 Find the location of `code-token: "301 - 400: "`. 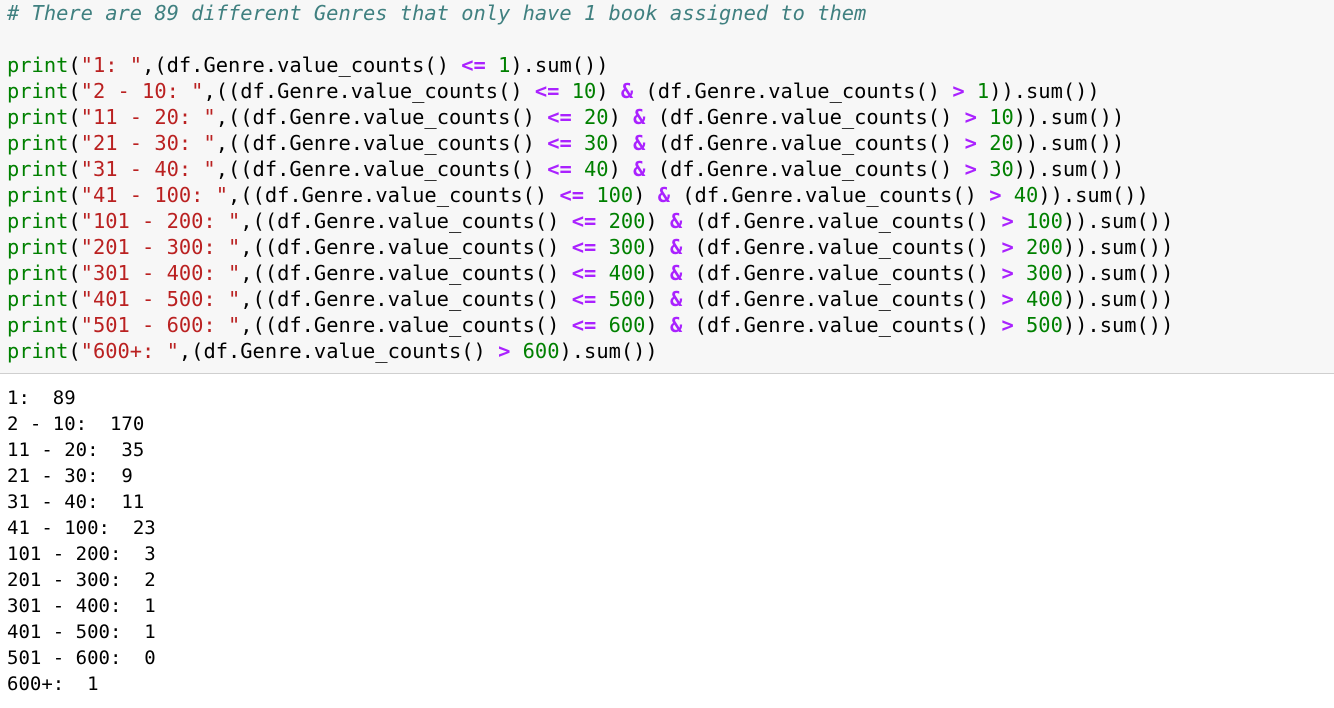

code-token: "301 - 400: " is located at coordinates (160, 273).